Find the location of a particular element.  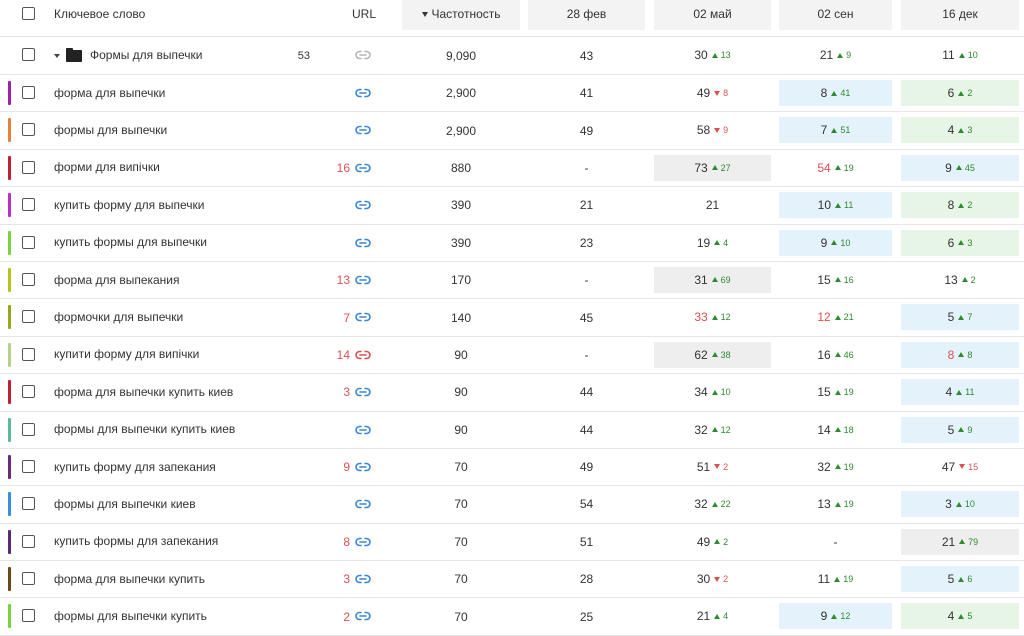

position-change-value: 11 is located at coordinates (970, 392).